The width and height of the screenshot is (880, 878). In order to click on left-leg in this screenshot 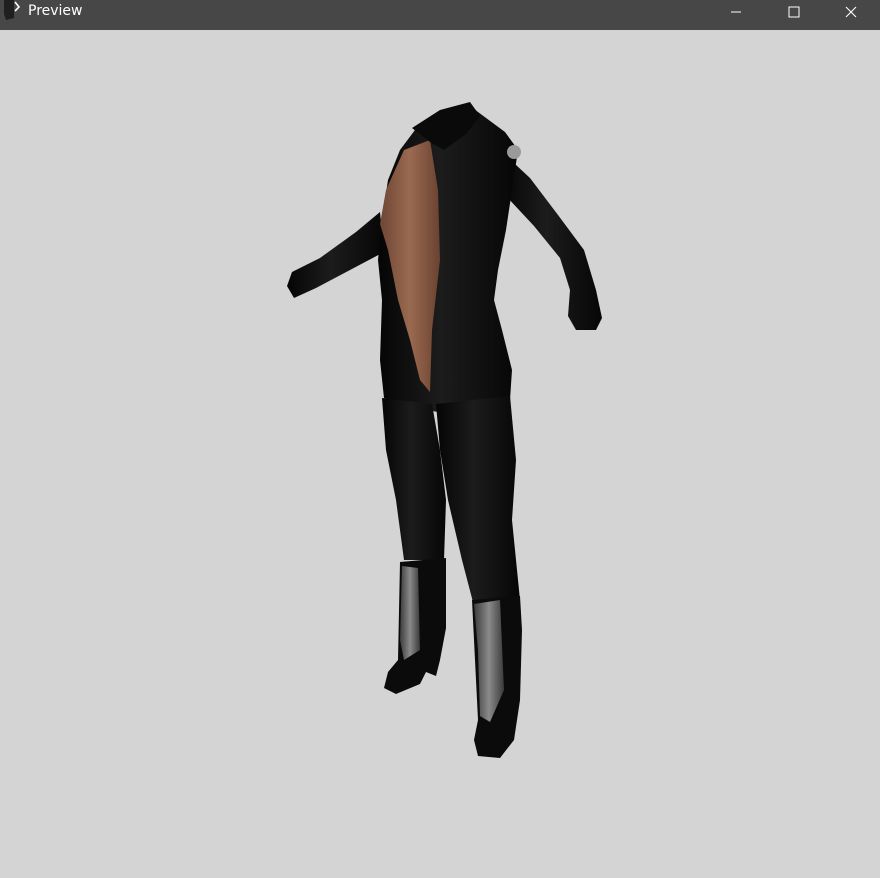, I will do `click(414, 479)`.